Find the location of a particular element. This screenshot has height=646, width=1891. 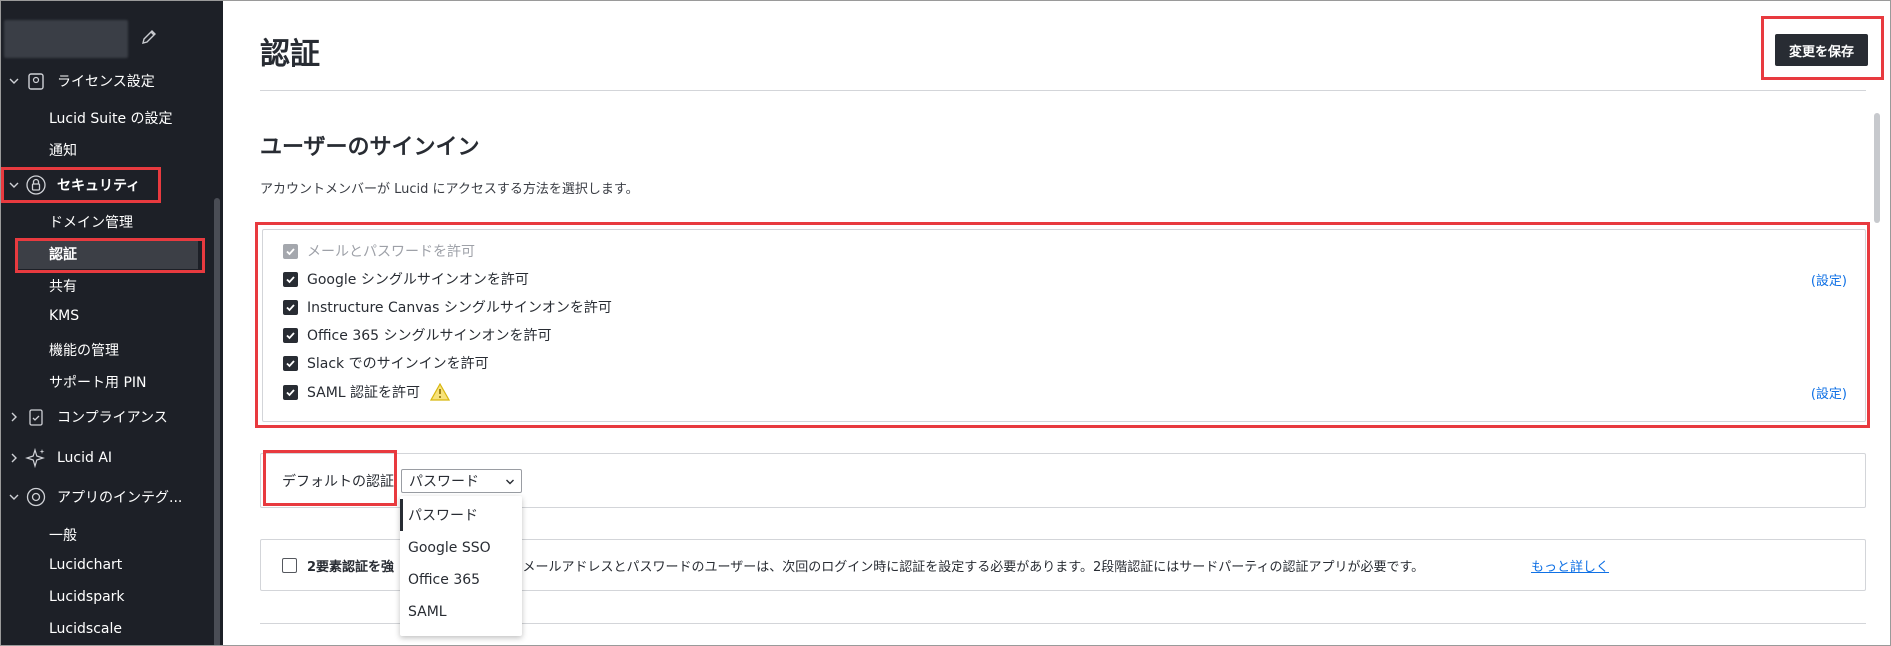

two-factor-checkbox is located at coordinates (289, 565).